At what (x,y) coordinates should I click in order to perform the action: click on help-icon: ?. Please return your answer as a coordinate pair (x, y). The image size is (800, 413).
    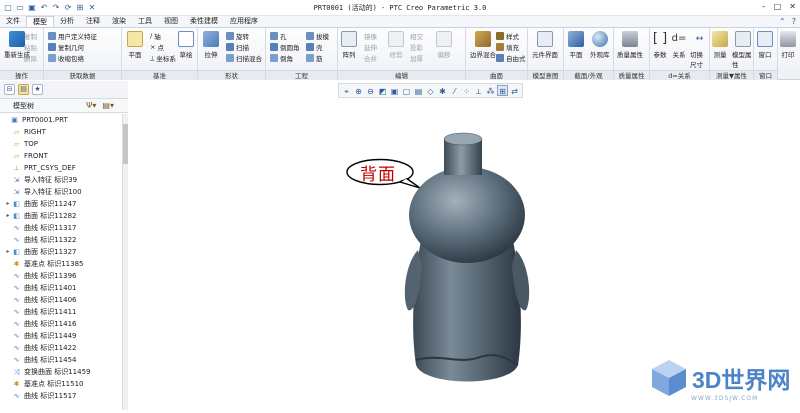
    Looking at the image, I should click on (794, 21).